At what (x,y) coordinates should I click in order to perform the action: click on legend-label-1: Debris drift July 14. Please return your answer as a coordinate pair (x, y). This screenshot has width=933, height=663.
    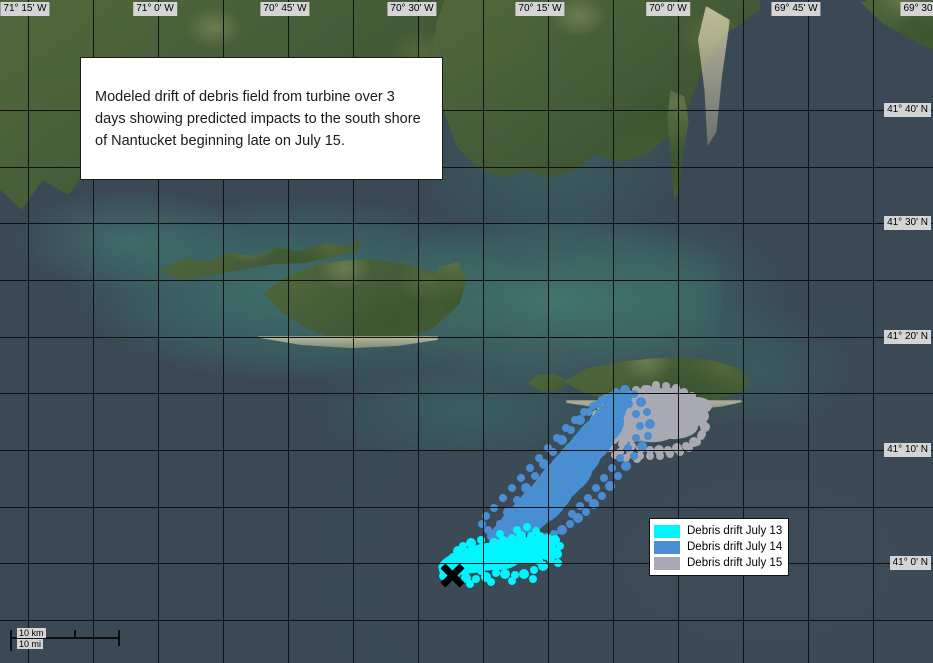
    Looking at the image, I should click on (735, 547).